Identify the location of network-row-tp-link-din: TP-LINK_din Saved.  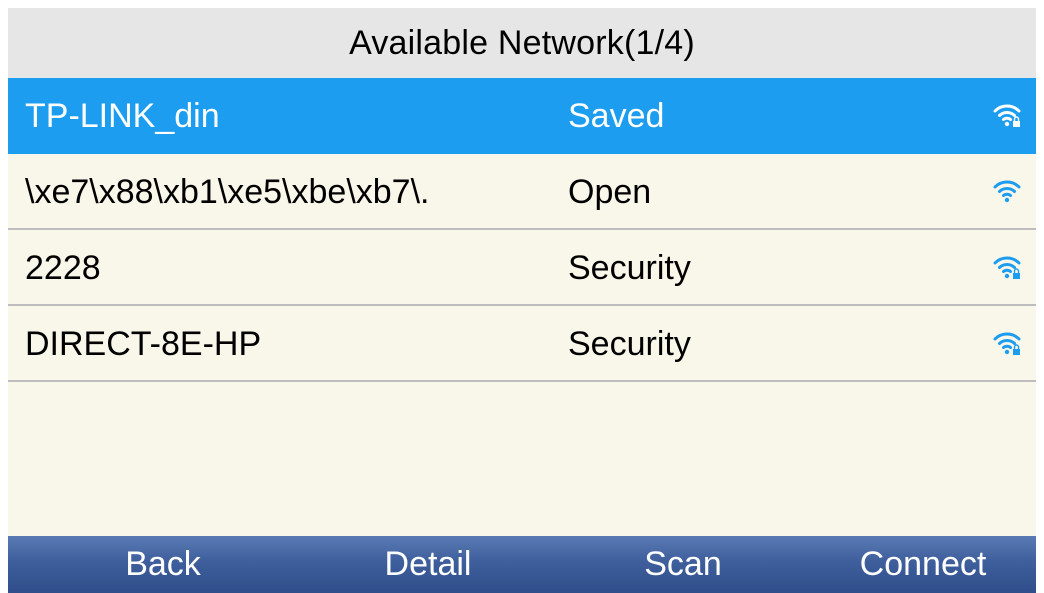
(522, 116).